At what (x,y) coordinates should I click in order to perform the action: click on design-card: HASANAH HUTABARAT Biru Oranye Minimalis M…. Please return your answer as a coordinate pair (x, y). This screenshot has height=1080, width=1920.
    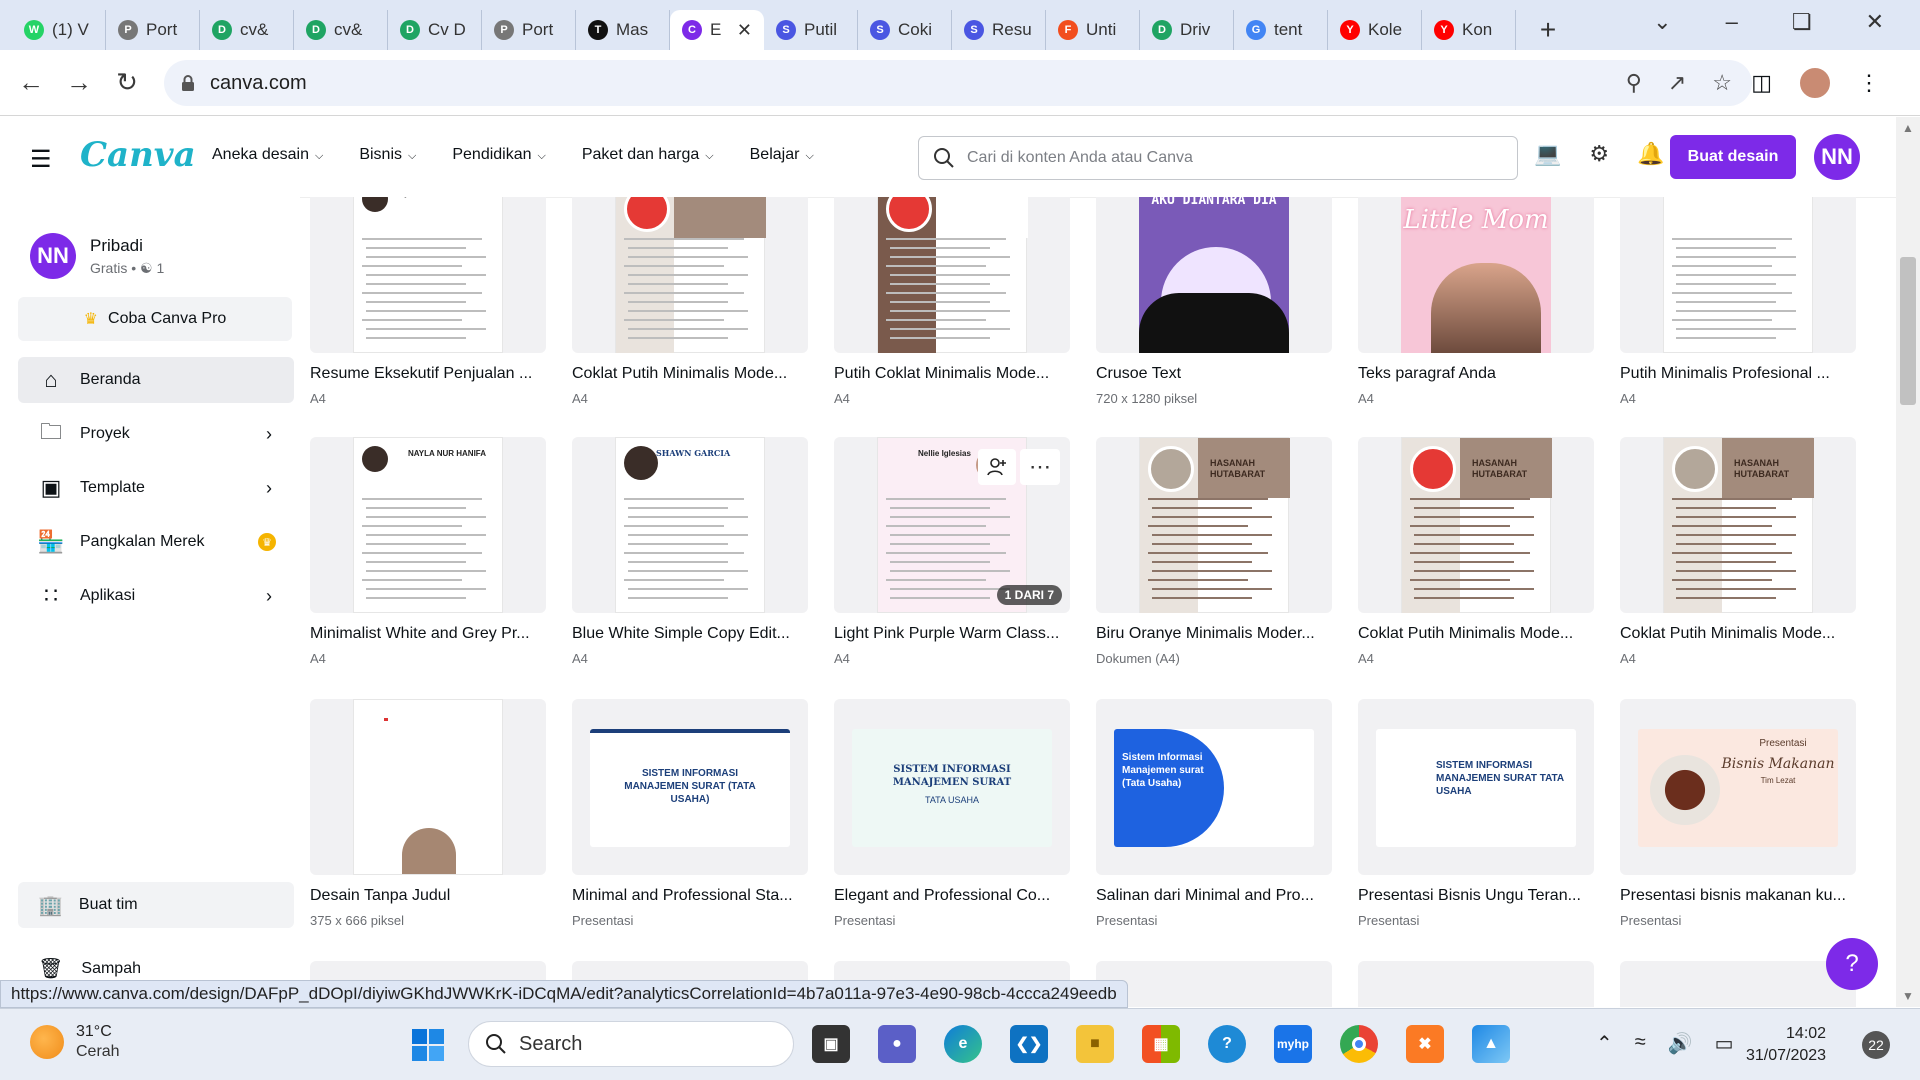
    Looking at the image, I should click on (1214, 551).